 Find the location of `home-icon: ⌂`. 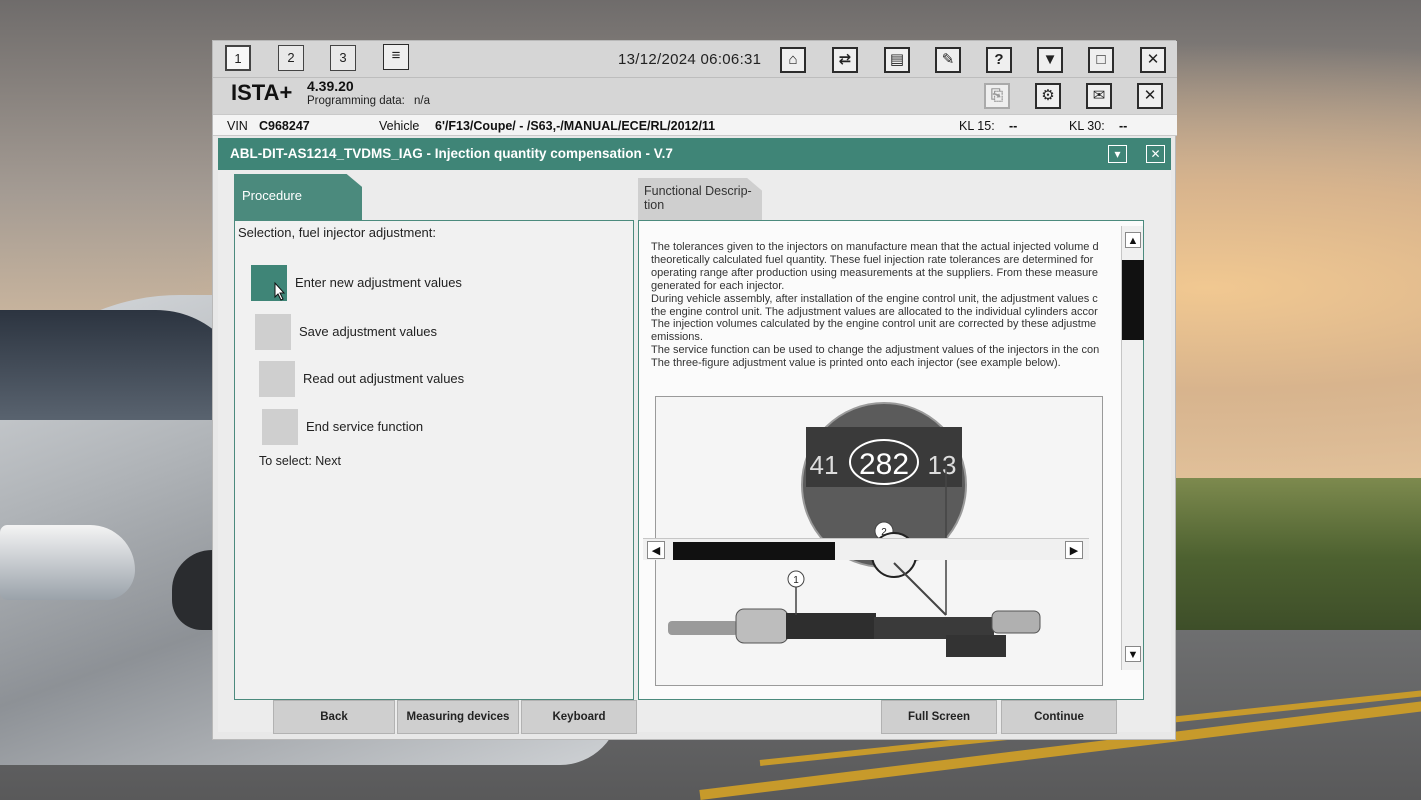

home-icon: ⌂ is located at coordinates (793, 60).